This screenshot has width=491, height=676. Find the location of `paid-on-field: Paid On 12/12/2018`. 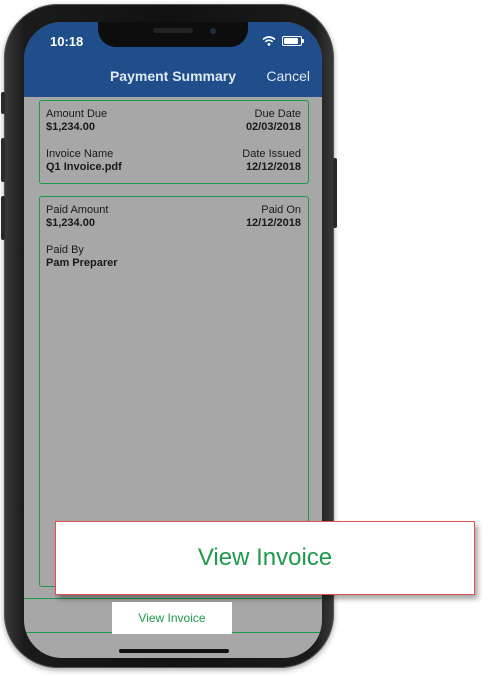

paid-on-field: Paid On 12/12/2018 is located at coordinates (273, 217).